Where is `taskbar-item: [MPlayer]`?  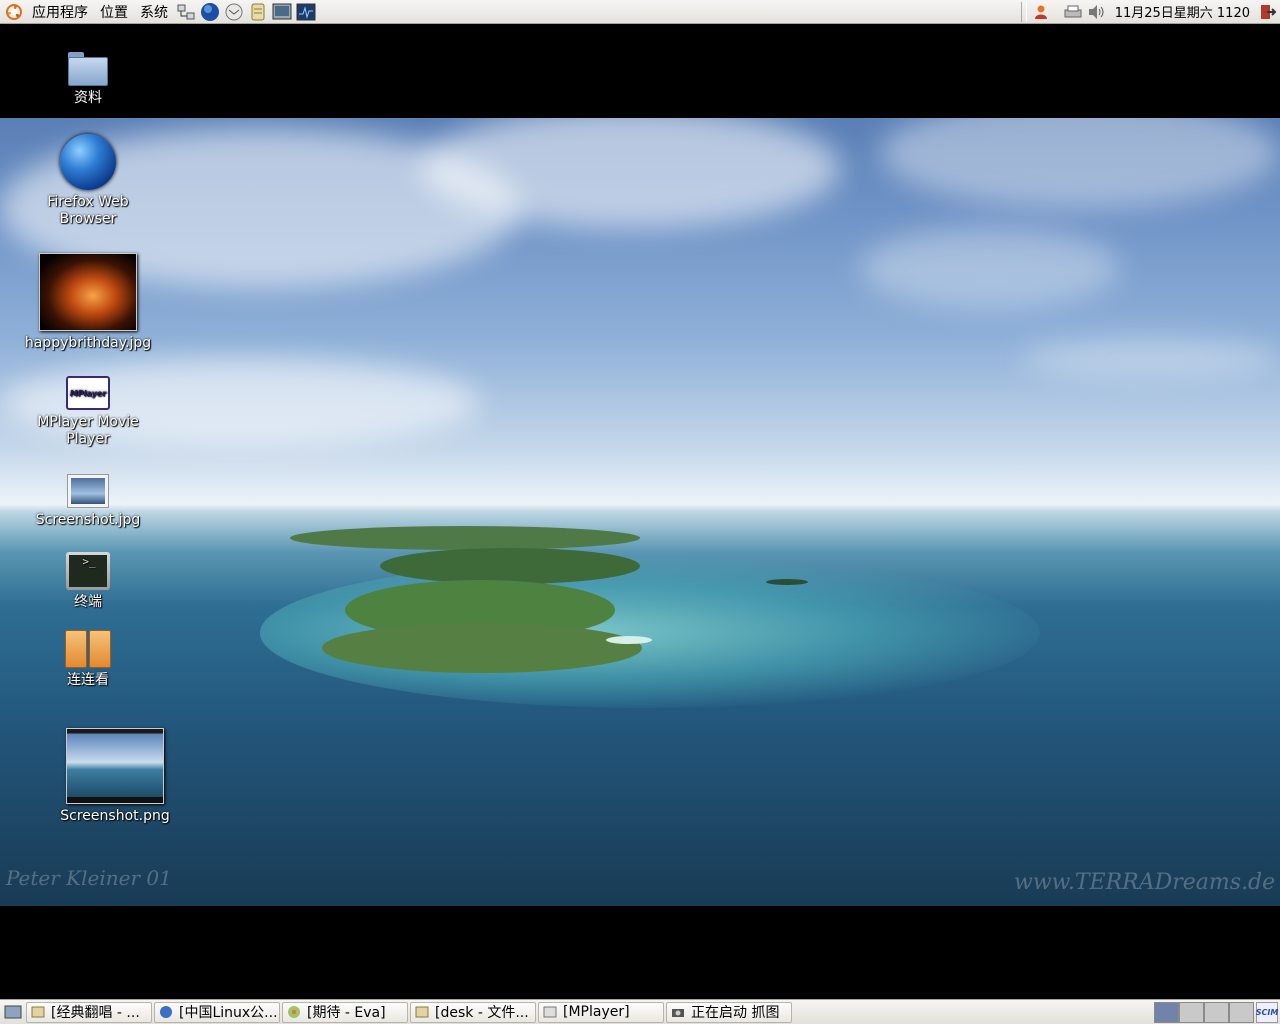
taskbar-item: [MPlayer] is located at coordinates (601, 1012).